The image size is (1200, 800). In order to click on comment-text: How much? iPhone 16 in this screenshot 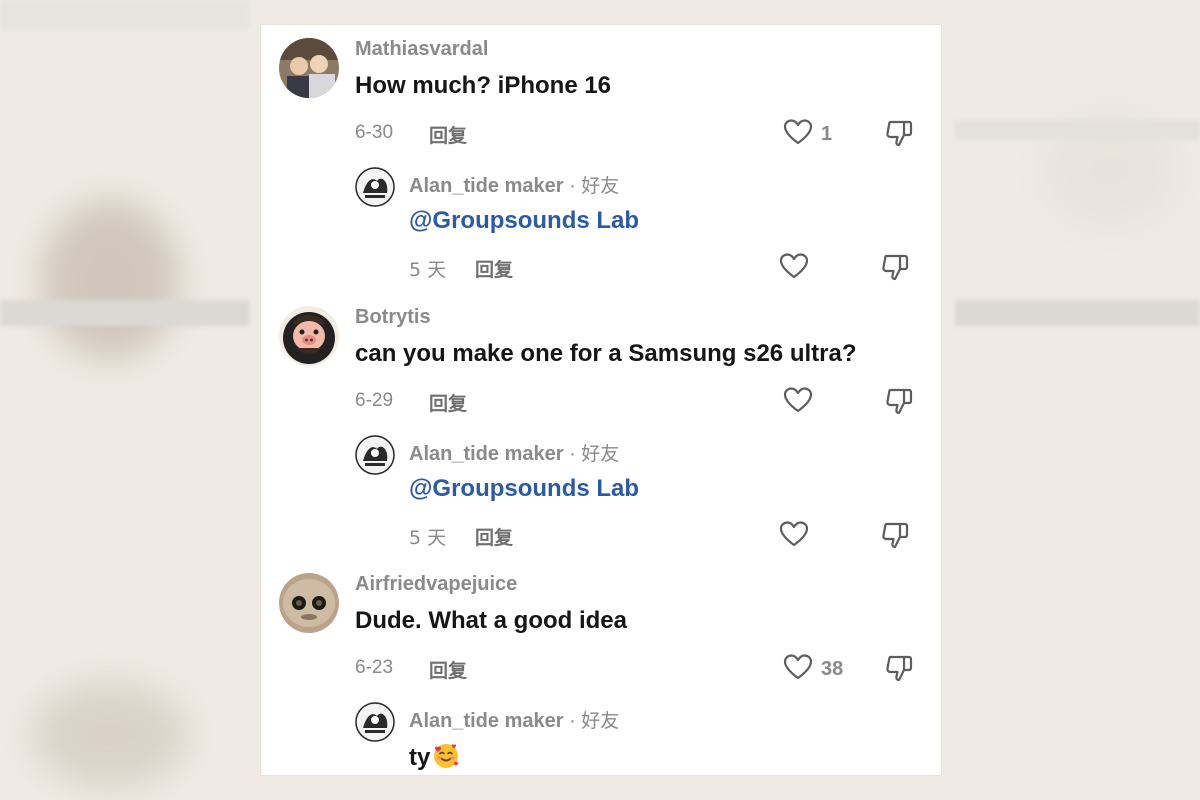, I will do `click(483, 85)`.